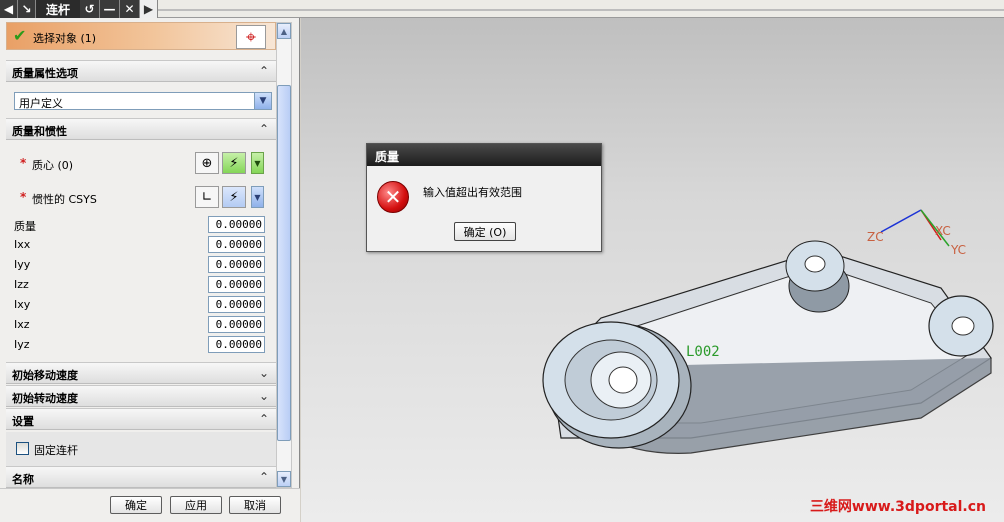 The image size is (1004, 522). I want to click on dialog-title: 连杆, so click(58, 9).